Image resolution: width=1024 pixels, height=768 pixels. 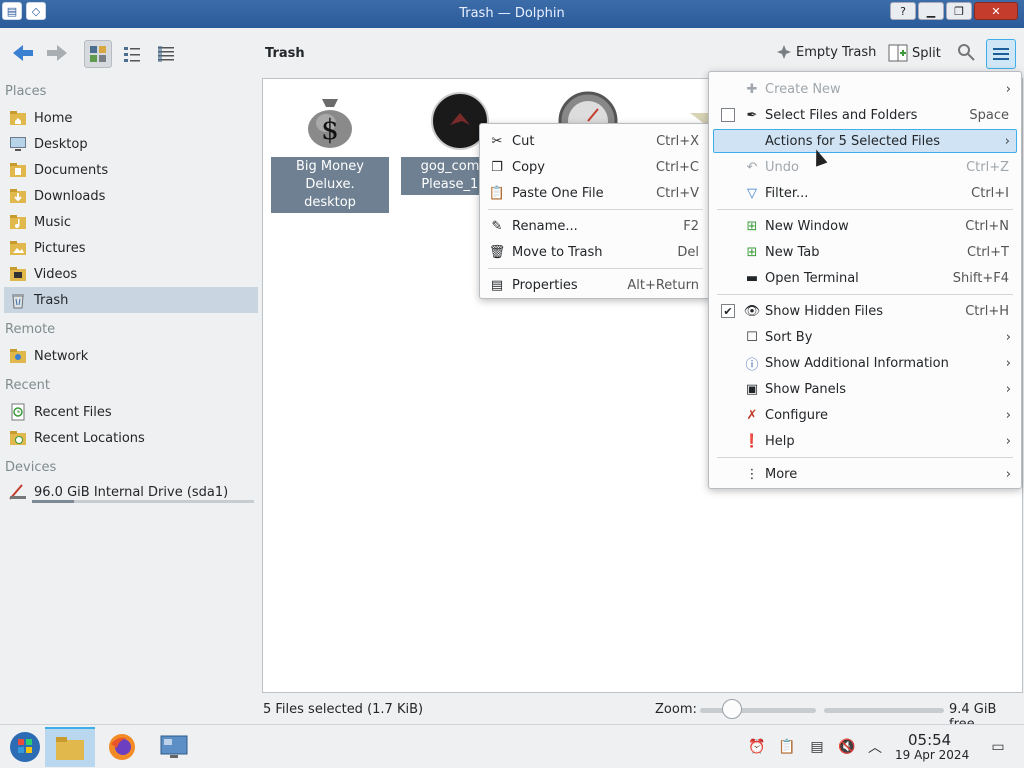 I want to click on clock-time: 05:54, so click(x=929, y=740).